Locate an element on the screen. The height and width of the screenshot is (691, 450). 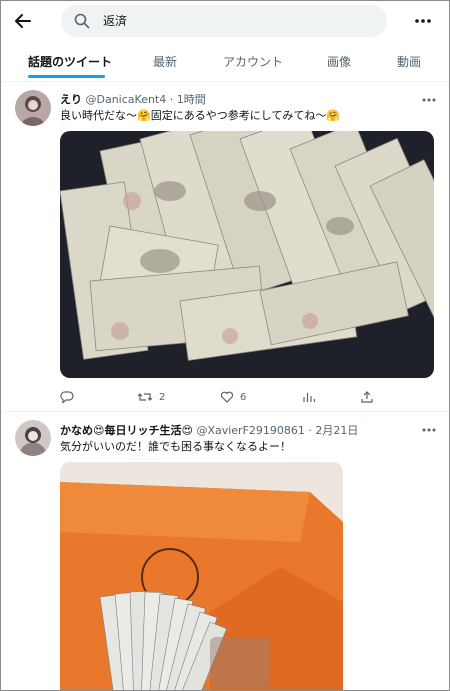
timestamp: · 2月21日 is located at coordinates (333, 430).